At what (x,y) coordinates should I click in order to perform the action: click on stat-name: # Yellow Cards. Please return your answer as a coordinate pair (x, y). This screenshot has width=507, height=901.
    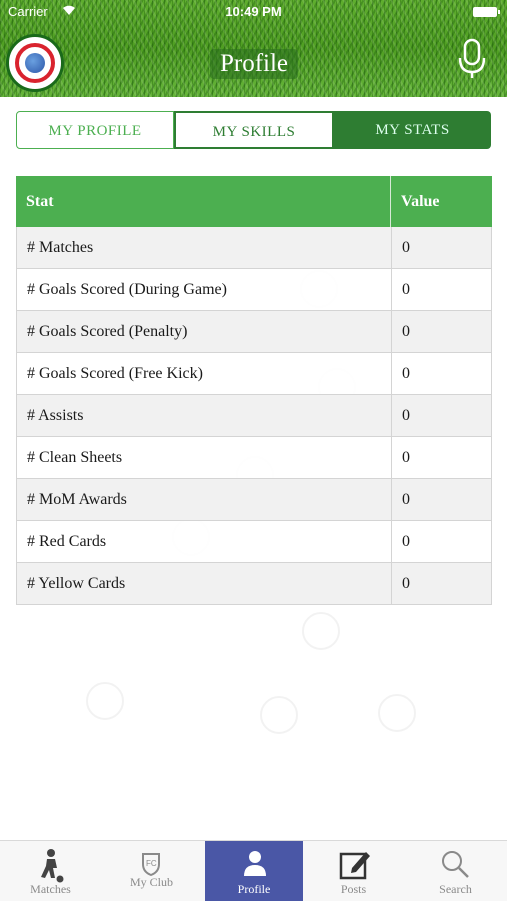
    Looking at the image, I should click on (204, 583).